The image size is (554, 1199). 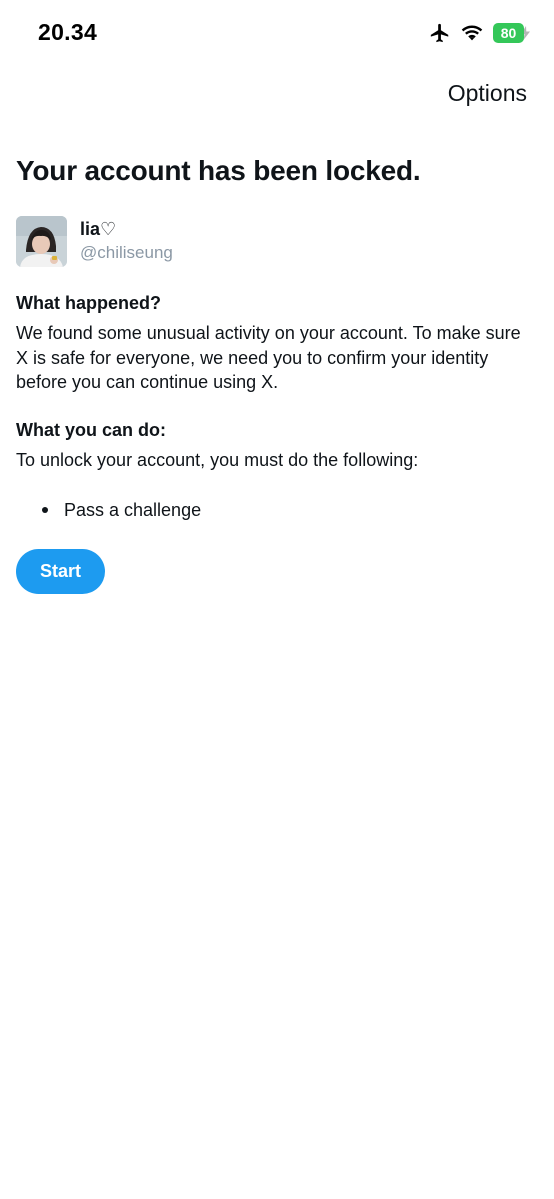 I want to click on bullet-icon, so click(x=45, y=510).